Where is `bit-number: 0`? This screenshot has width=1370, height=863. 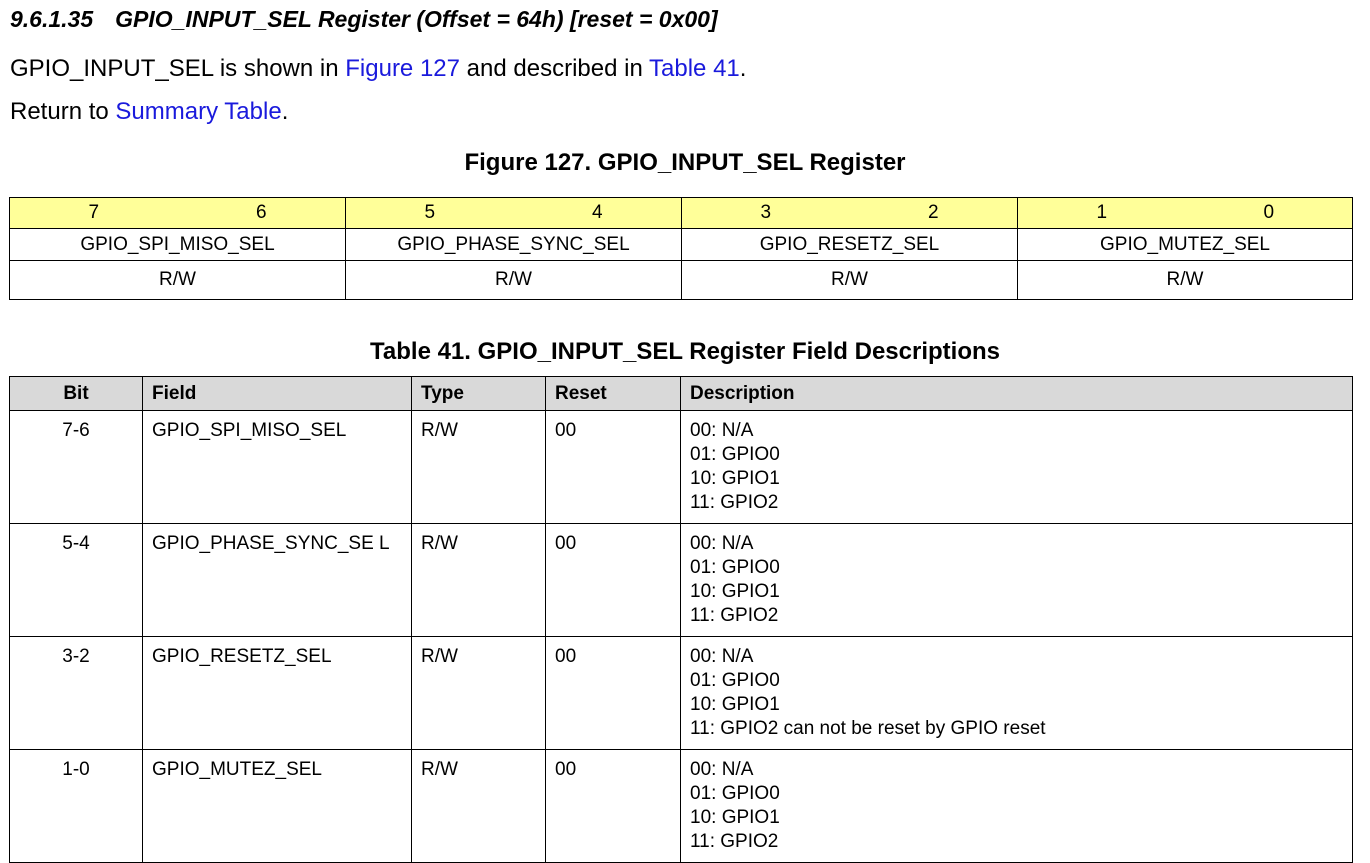
bit-number: 0 is located at coordinates (1269, 213).